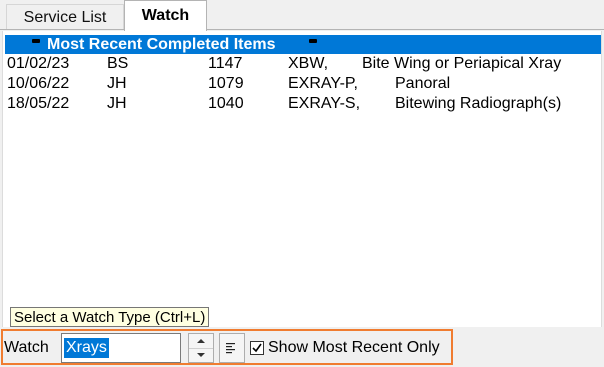  Describe the element at coordinates (478, 103) in the screenshot. I see `item-description: Bitewing Radiograph(s)` at that location.